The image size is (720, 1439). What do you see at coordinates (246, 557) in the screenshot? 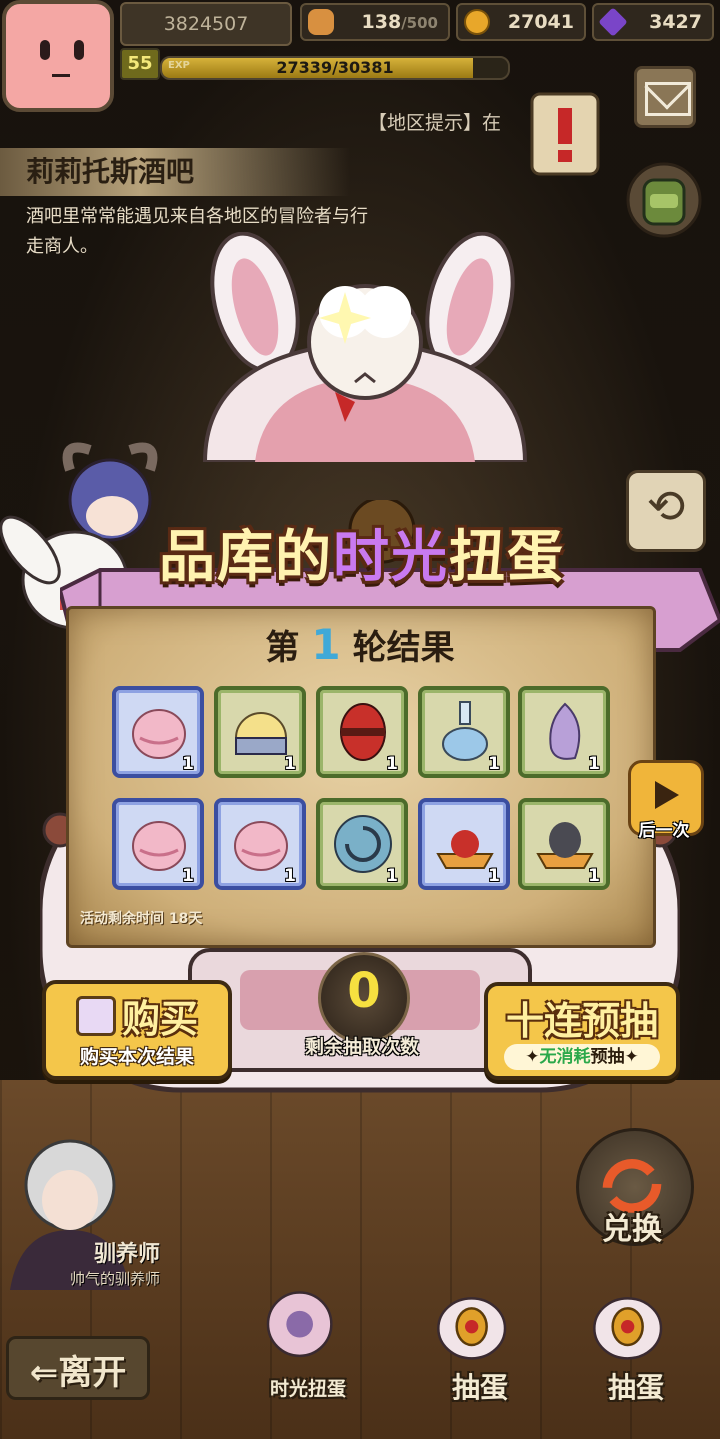
I see `banner-title-part: 品库的` at bounding box center [246, 557].